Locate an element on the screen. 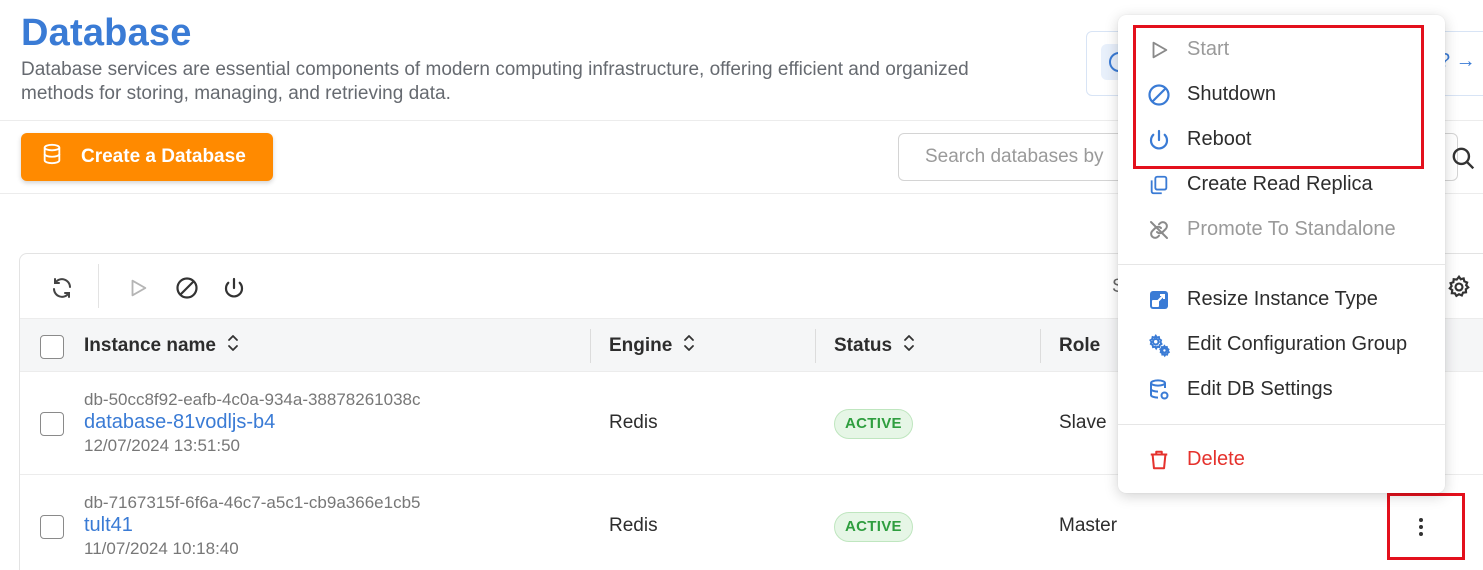 This screenshot has width=1483, height=570. refresh-icon is located at coordinates (62, 288).